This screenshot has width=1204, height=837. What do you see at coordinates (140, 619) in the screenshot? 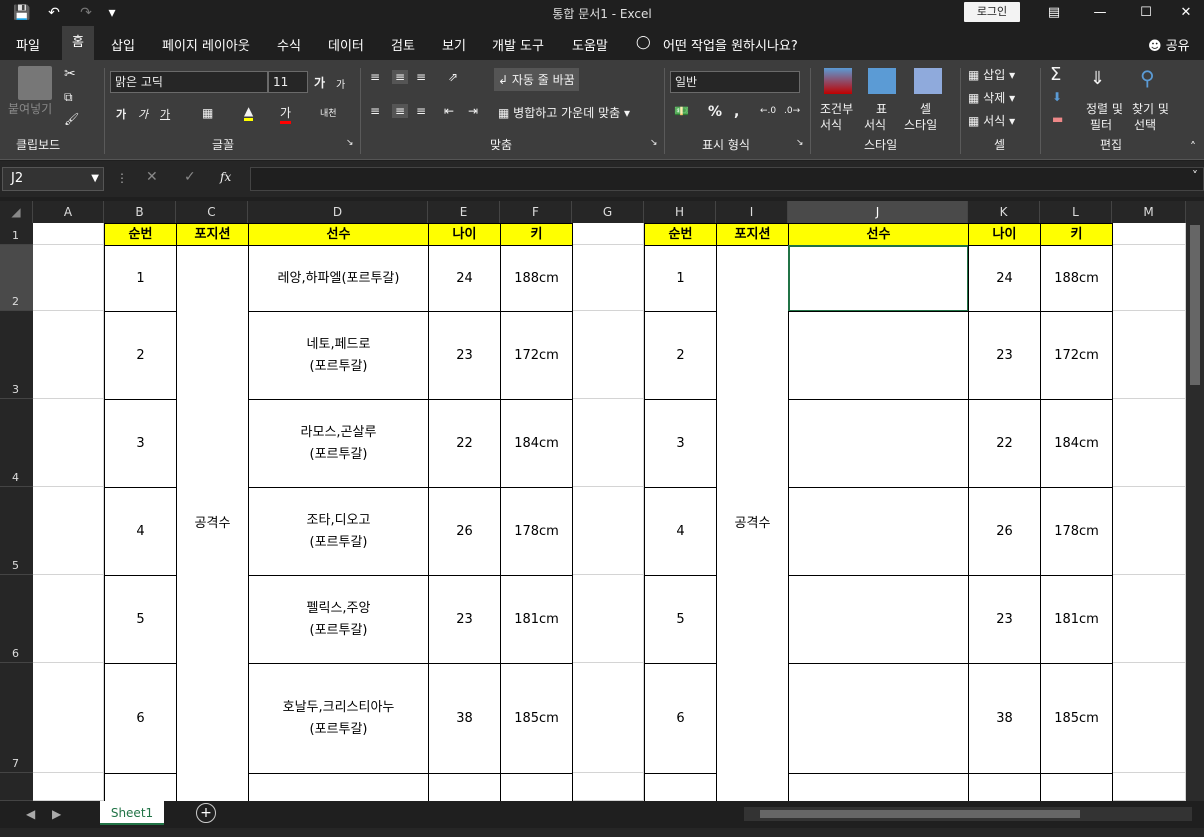
I see `no-cell: 5` at bounding box center [140, 619].